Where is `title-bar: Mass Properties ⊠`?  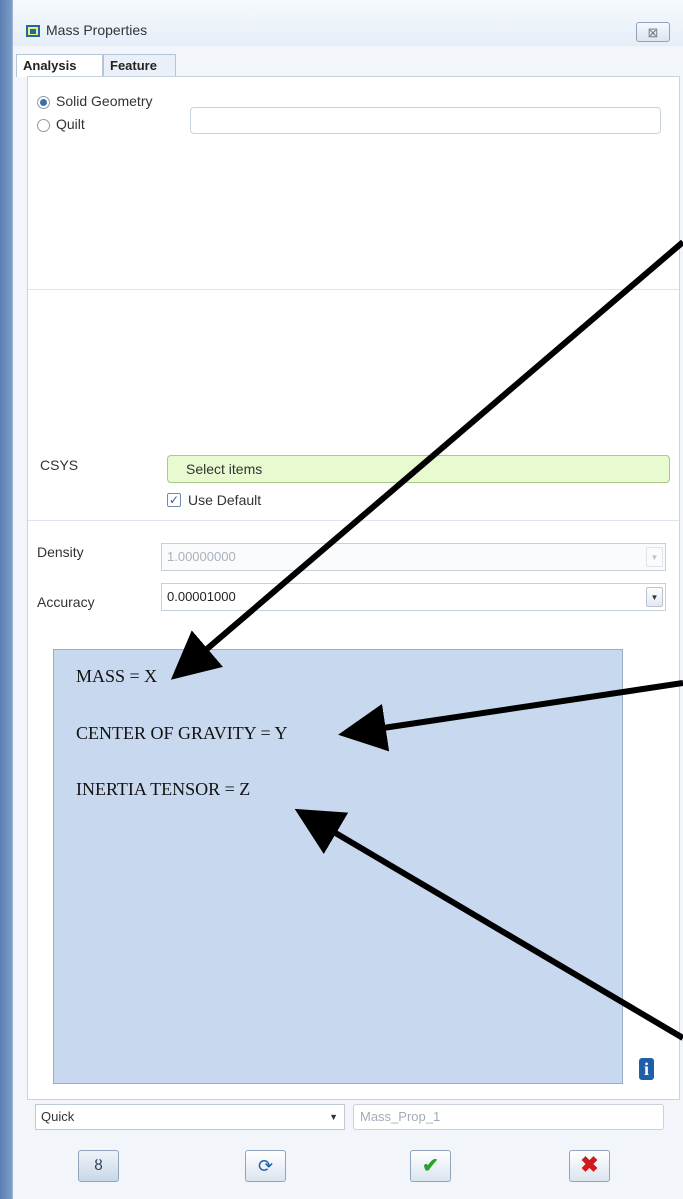
title-bar: Mass Properties ⊠ is located at coordinates (348, 23).